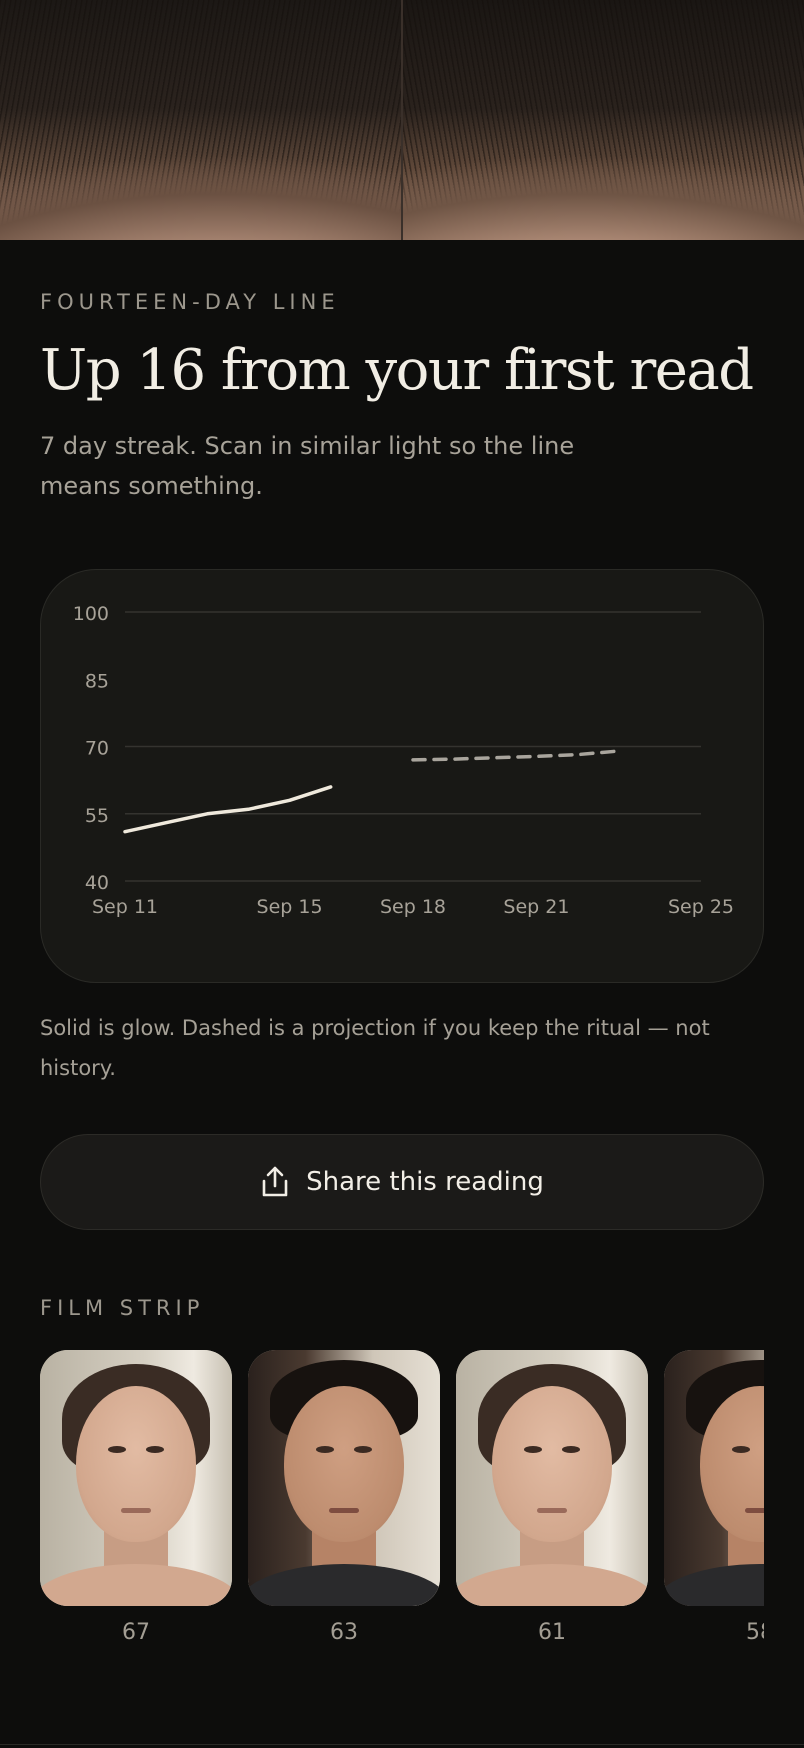 The height and width of the screenshot is (1748, 804). Describe the element at coordinates (125, 907) in the screenshot. I see `chart-x-tick-label: Sep 11` at that location.